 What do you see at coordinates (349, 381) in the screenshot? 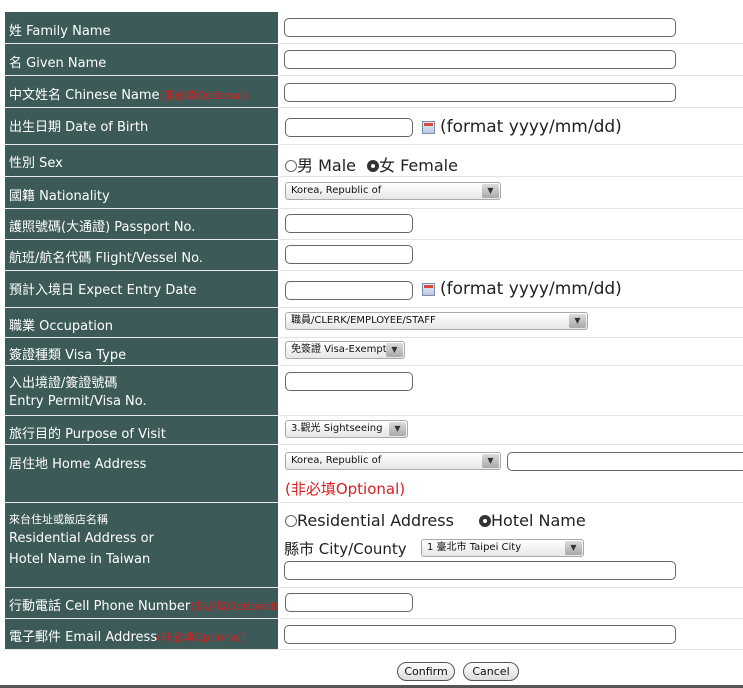
I see `entry-permit-input` at bounding box center [349, 381].